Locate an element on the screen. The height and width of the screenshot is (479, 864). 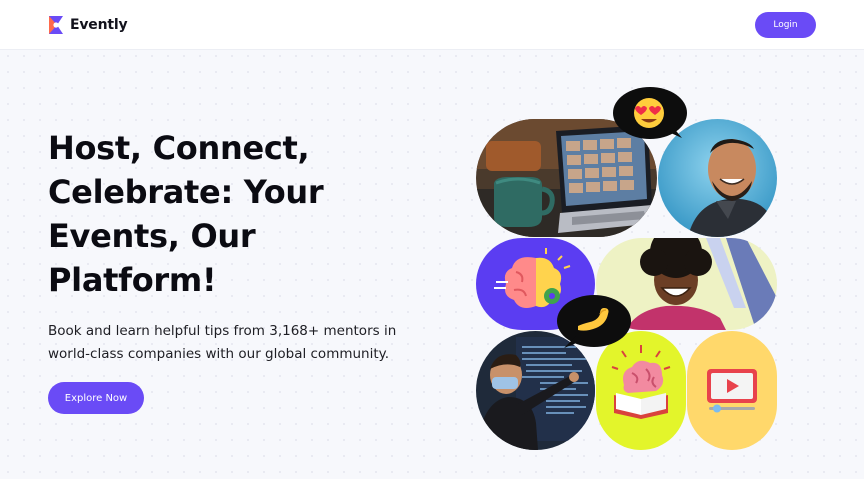
heart-eyes-emoji-icon is located at coordinates (650, 114).